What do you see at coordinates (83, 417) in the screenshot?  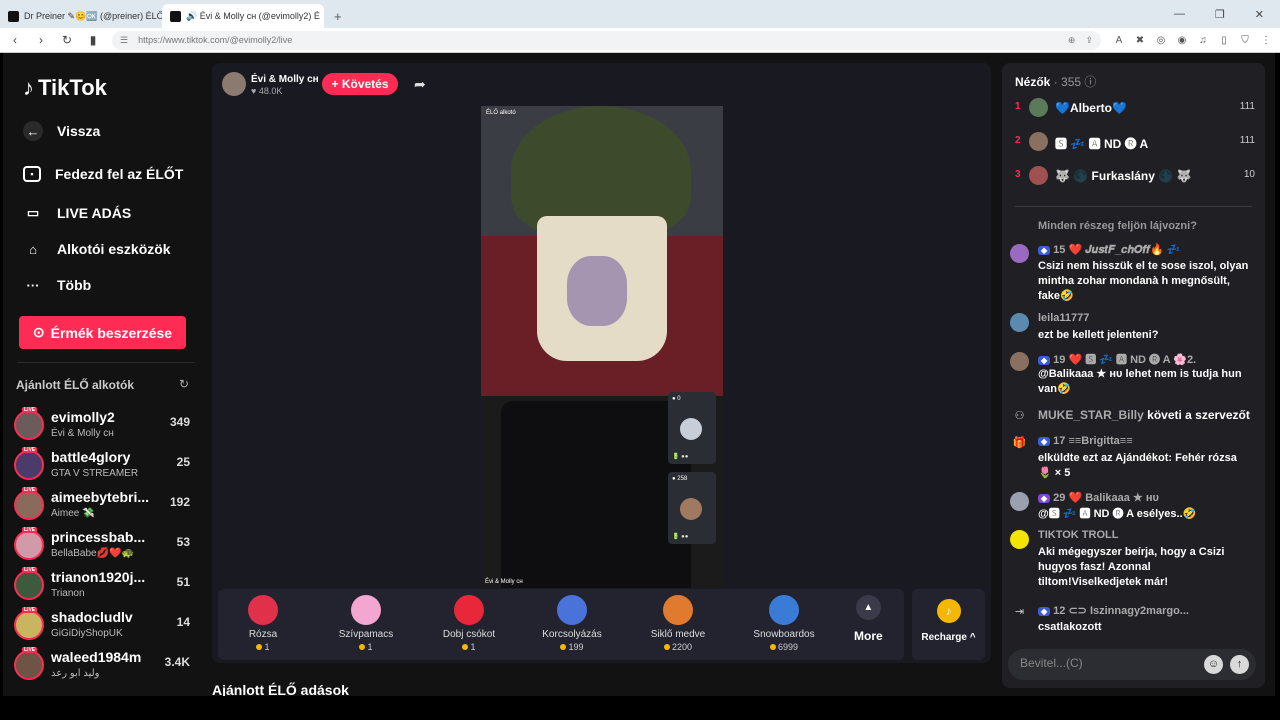 I see `creator-name: evimolly2` at bounding box center [83, 417].